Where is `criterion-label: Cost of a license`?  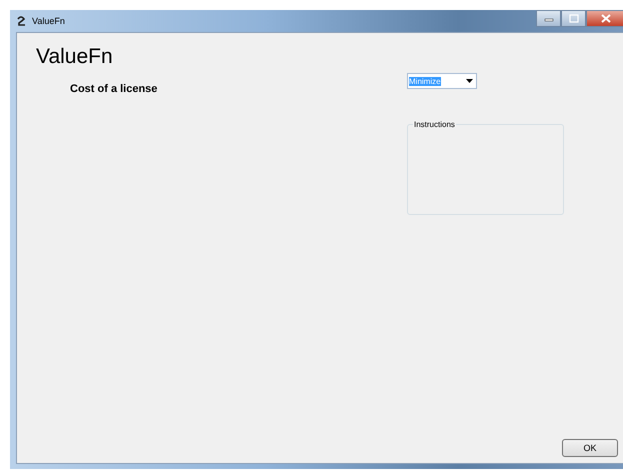 criterion-label: Cost of a license is located at coordinates (114, 89).